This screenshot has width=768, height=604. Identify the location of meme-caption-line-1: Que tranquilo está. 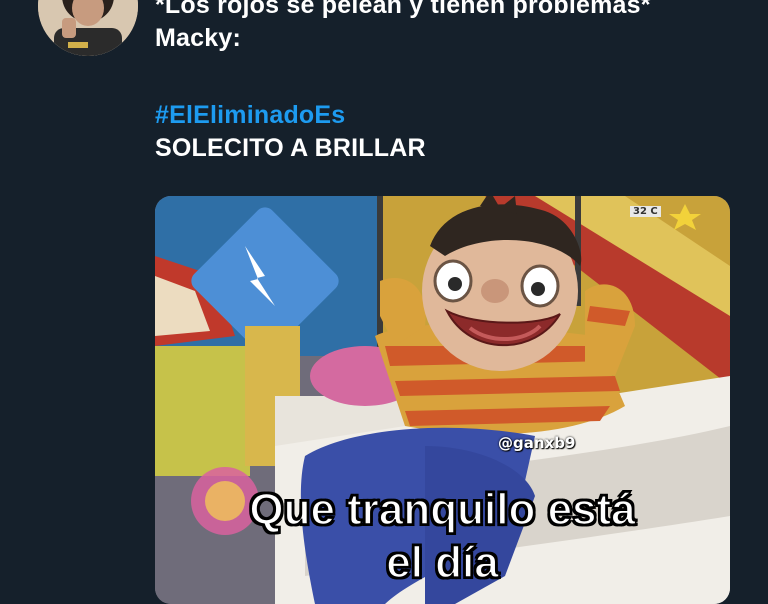
(443, 510).